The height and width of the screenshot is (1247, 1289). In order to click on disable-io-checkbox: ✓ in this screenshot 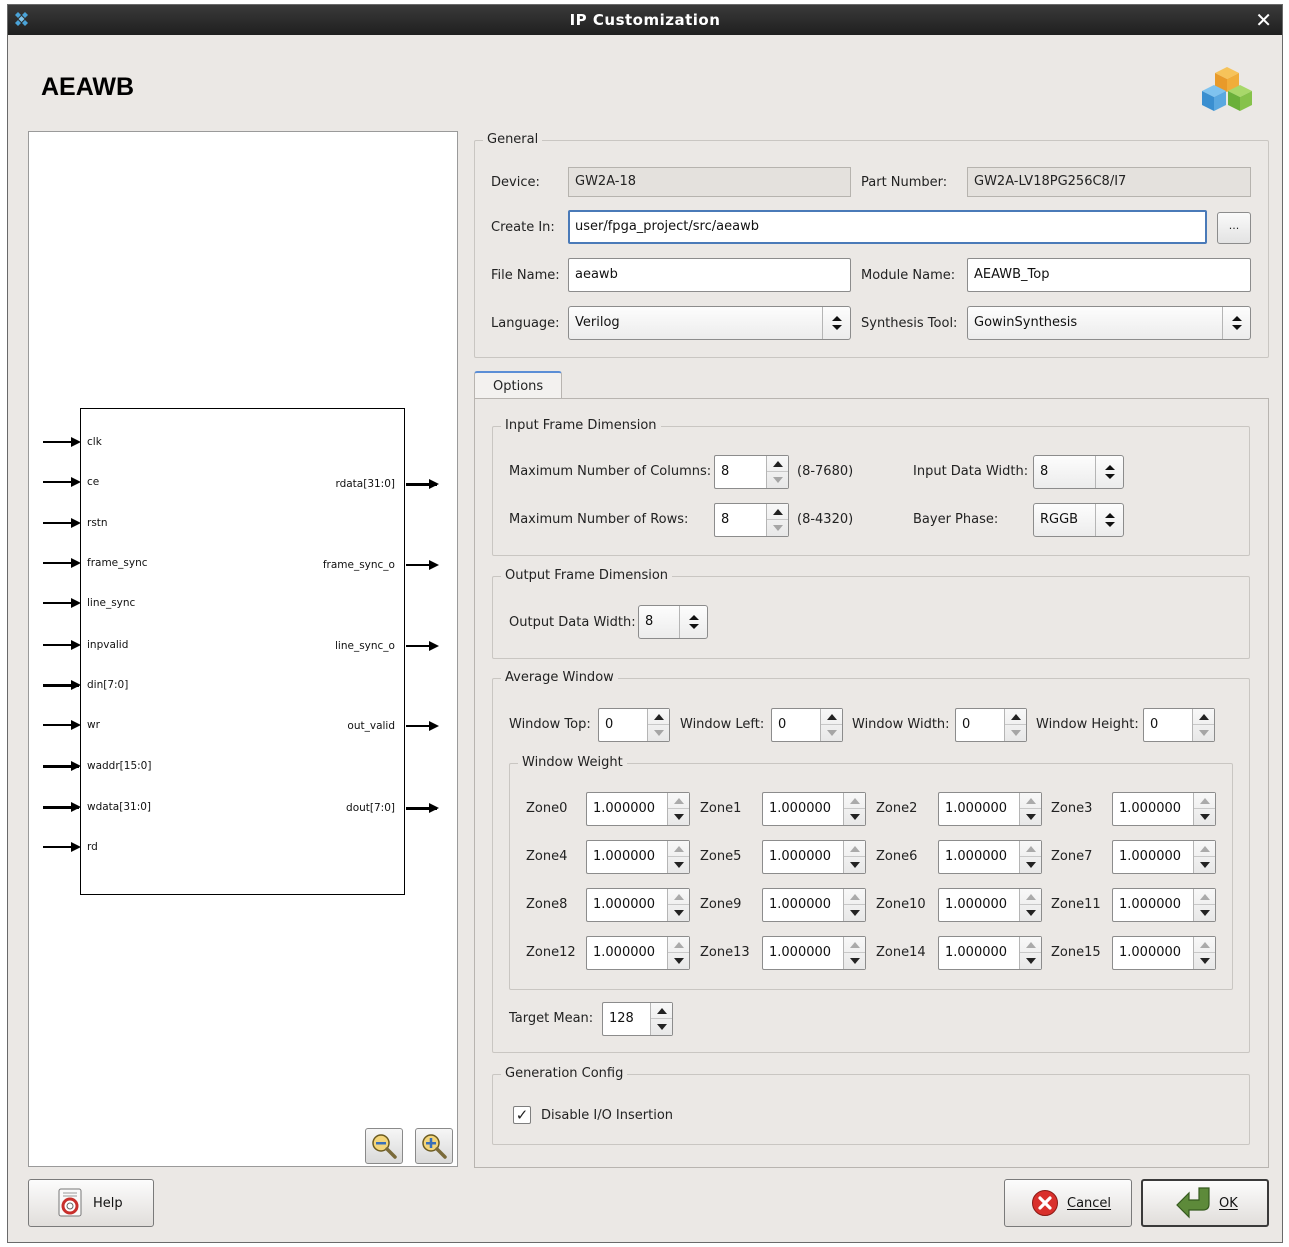, I will do `click(522, 1115)`.